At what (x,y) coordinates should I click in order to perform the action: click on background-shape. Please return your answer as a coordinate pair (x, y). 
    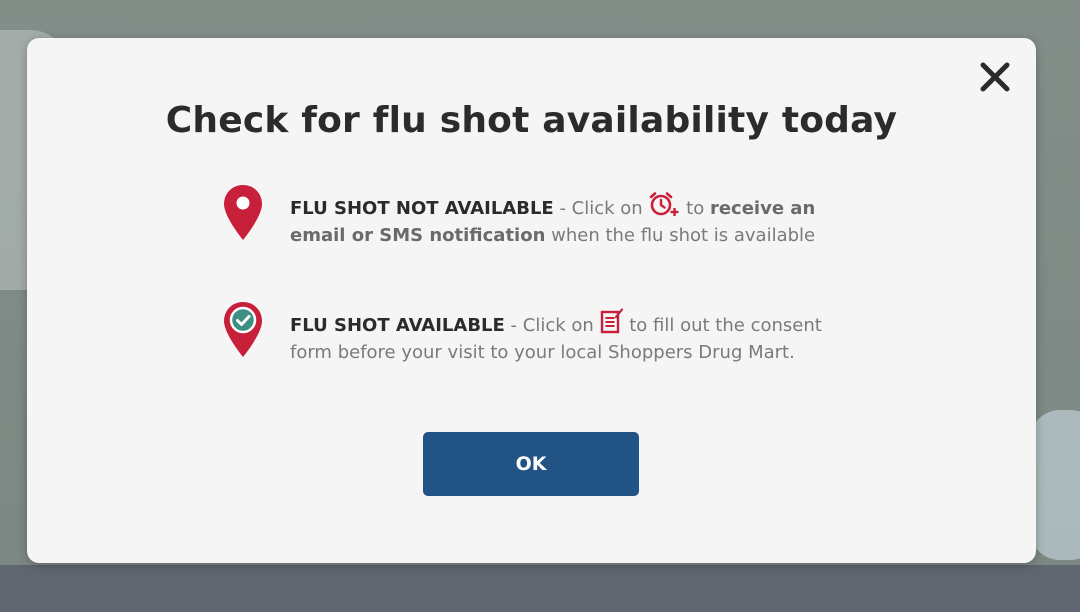
    Looking at the image, I should click on (1055, 485).